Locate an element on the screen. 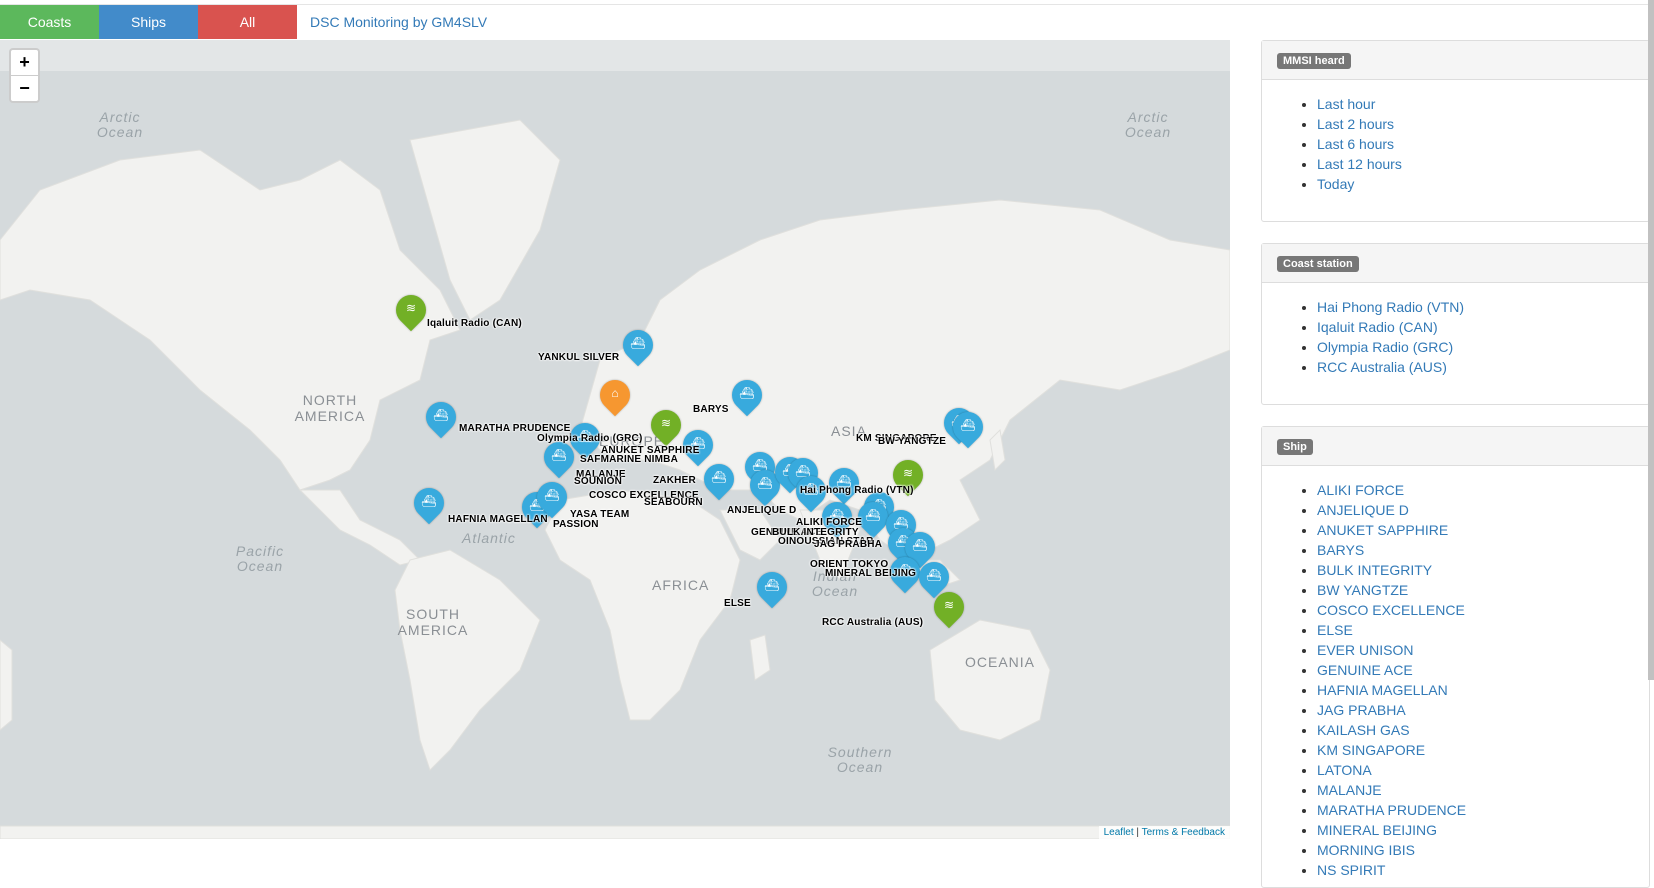  zoom-out-button: − is located at coordinates (24, 88).